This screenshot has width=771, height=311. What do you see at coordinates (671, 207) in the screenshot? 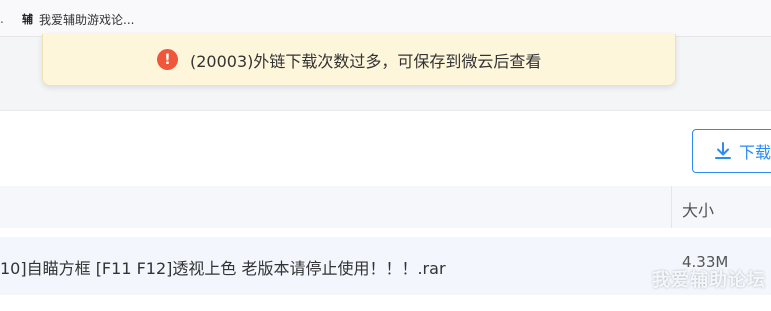
I see `column-divider` at bounding box center [671, 207].